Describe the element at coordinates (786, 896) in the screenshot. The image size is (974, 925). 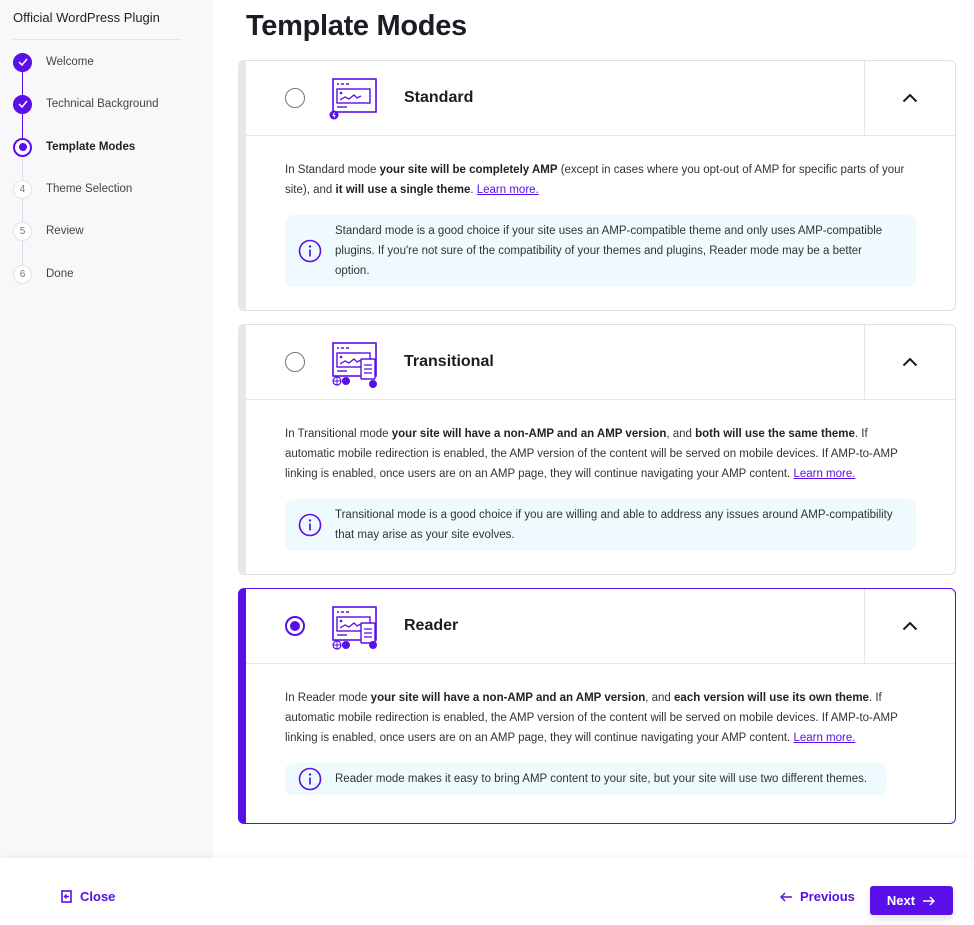
I see `arrow-left-icon` at that location.